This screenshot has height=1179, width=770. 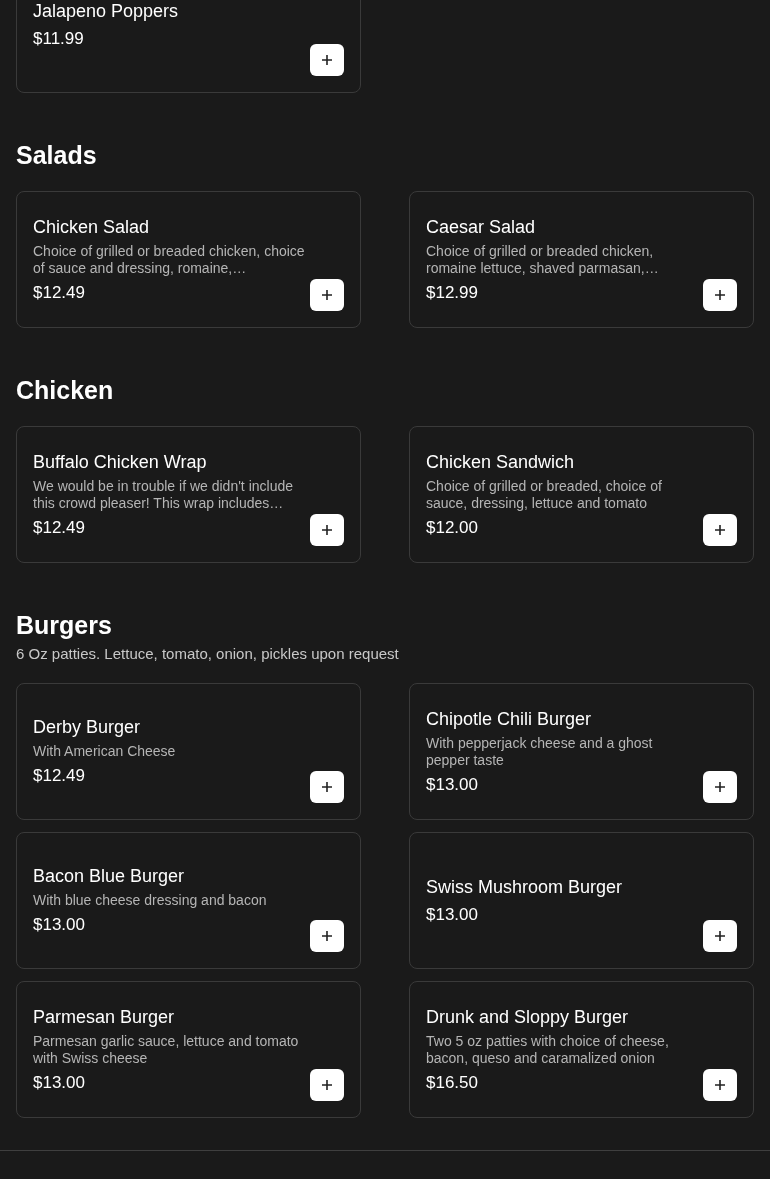 What do you see at coordinates (166, 1049) in the screenshot?
I see `item-description: Parmesan garlic sauce, lettuce and tomato with Swiss cheese` at bounding box center [166, 1049].